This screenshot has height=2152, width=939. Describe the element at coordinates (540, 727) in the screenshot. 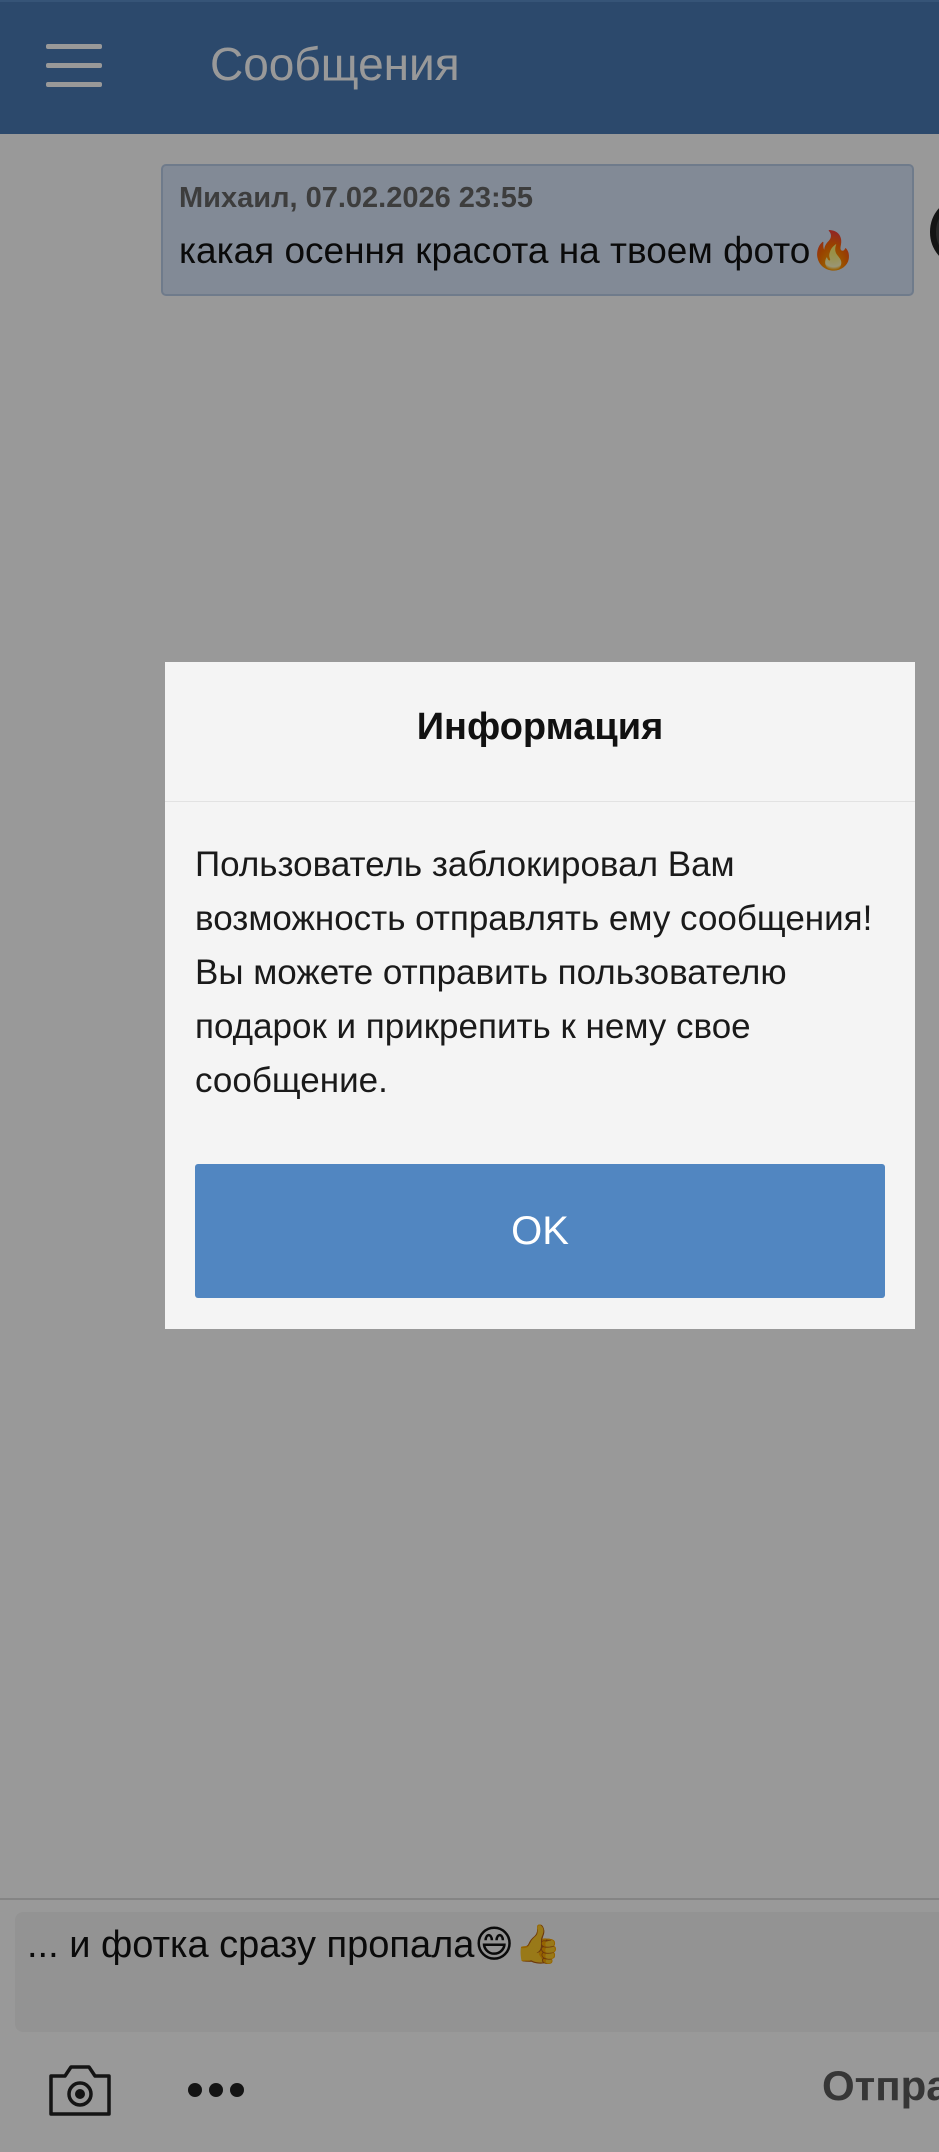

I see `dialog-title: Информация` at that location.